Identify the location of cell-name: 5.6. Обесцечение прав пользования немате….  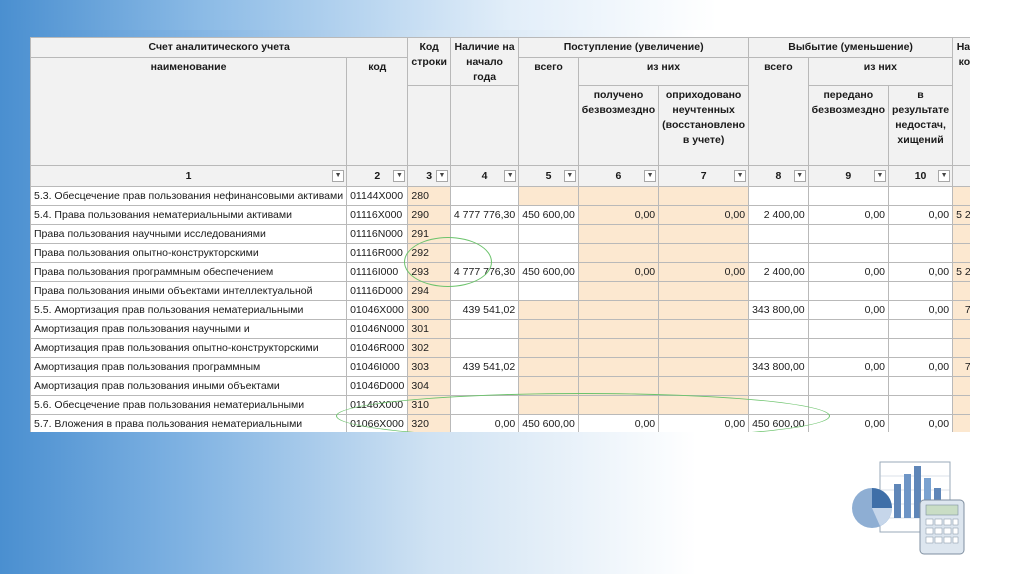
(189, 405).